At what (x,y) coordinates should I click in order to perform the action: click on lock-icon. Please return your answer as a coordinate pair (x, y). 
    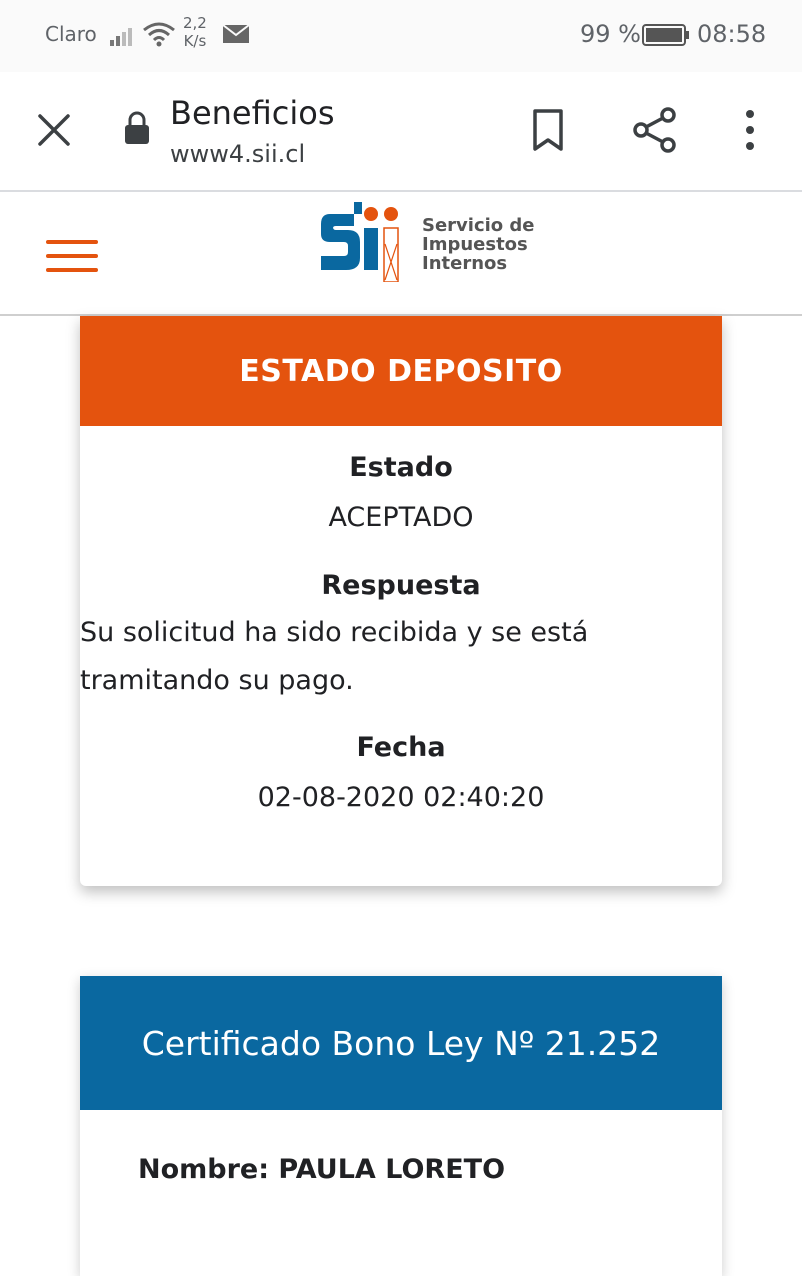
    Looking at the image, I should click on (137, 128).